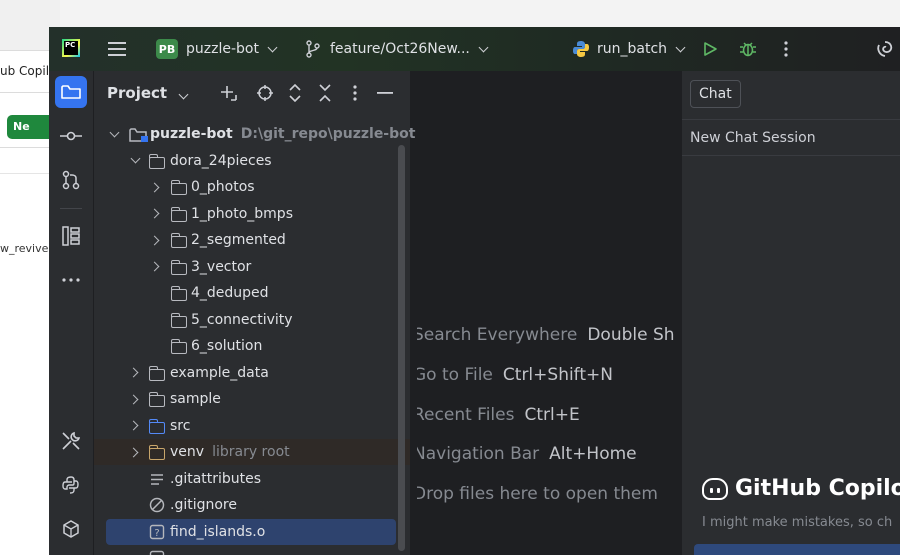 The width and height of the screenshot is (900, 555). I want to click on locate-file-button, so click(265, 93).